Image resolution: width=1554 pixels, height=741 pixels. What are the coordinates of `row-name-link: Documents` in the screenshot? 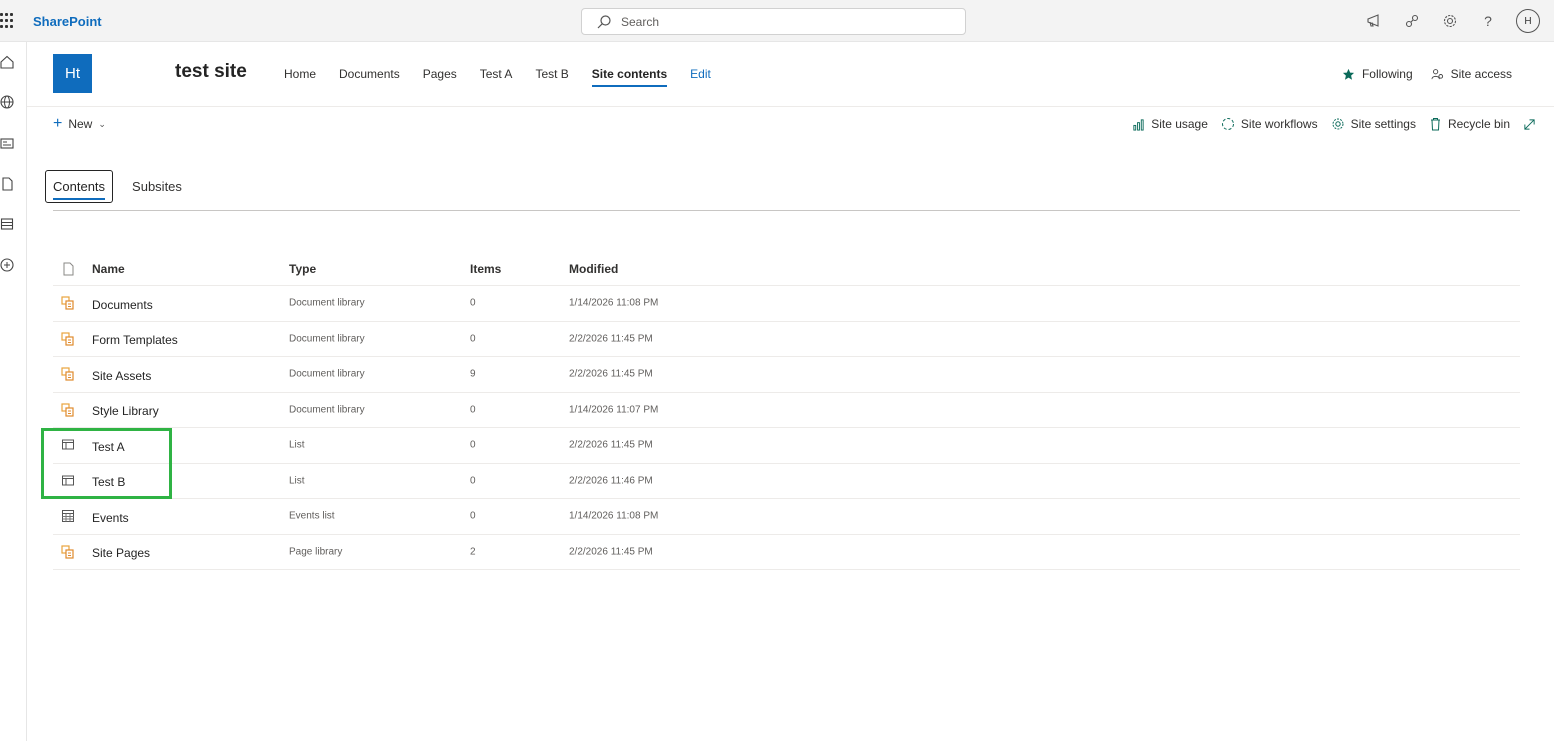 It's located at (122, 305).